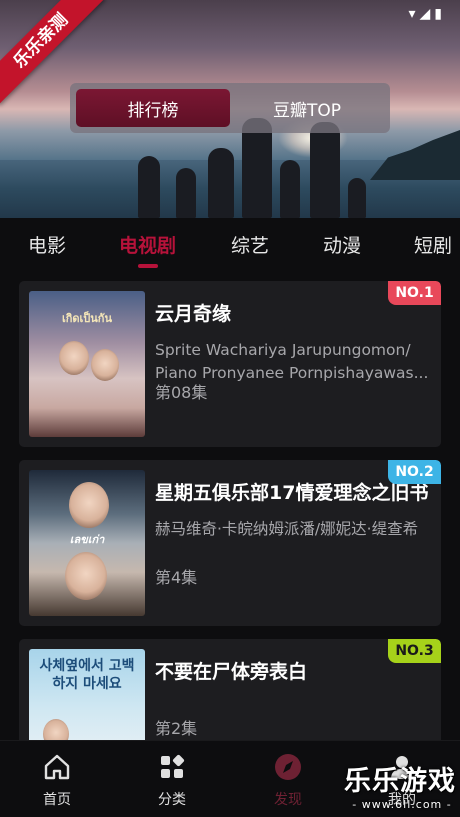  Describe the element at coordinates (400, 788) in the screenshot. I see `watermark-logo: 乐乐游戏 - www.6ll.com -` at that location.